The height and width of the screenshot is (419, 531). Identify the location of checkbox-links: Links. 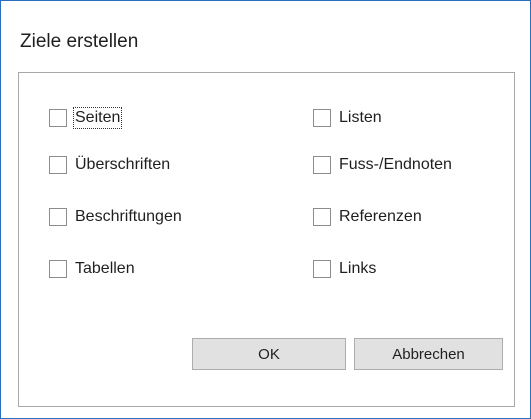
(344, 269).